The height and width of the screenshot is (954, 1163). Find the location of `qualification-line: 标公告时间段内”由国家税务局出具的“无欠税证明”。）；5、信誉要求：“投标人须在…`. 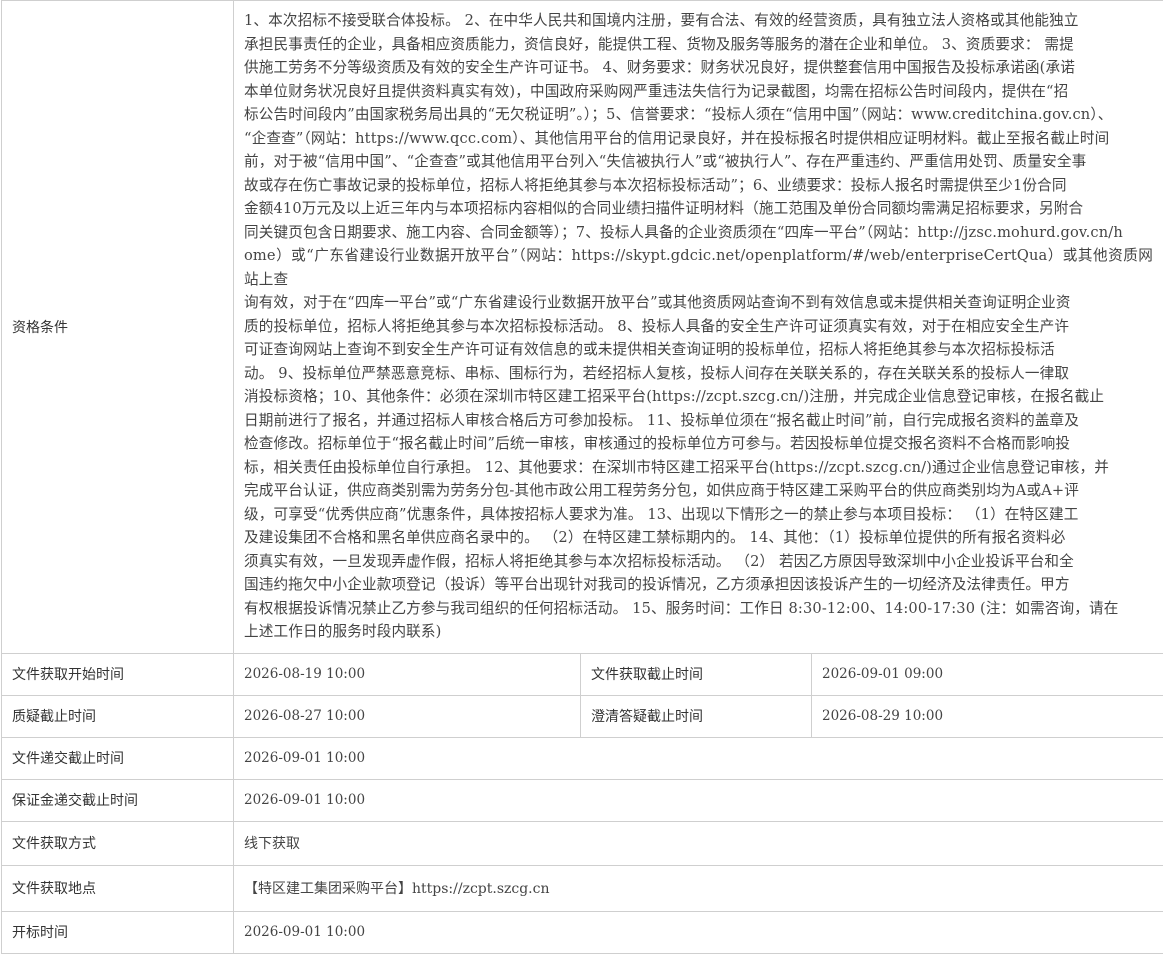

qualification-line: 标公告时间段内”由国家税务局出具的“无欠税证明”。）；5、信誉要求：“投标人须在… is located at coordinates (698, 115).